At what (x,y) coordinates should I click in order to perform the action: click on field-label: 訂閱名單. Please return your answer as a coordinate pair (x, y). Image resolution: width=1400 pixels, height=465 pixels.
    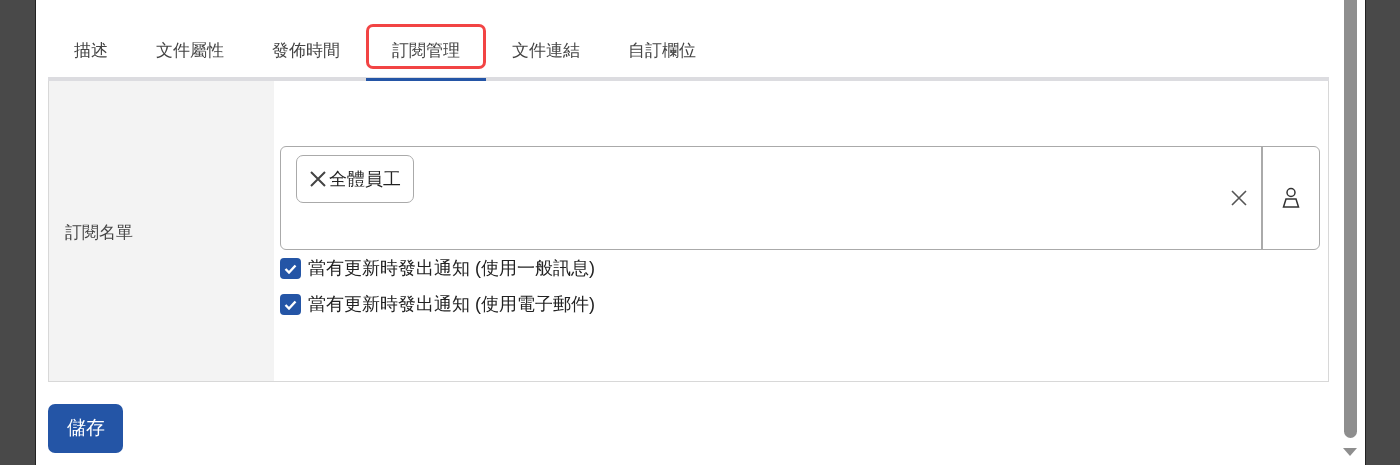
    Looking at the image, I should click on (99, 233).